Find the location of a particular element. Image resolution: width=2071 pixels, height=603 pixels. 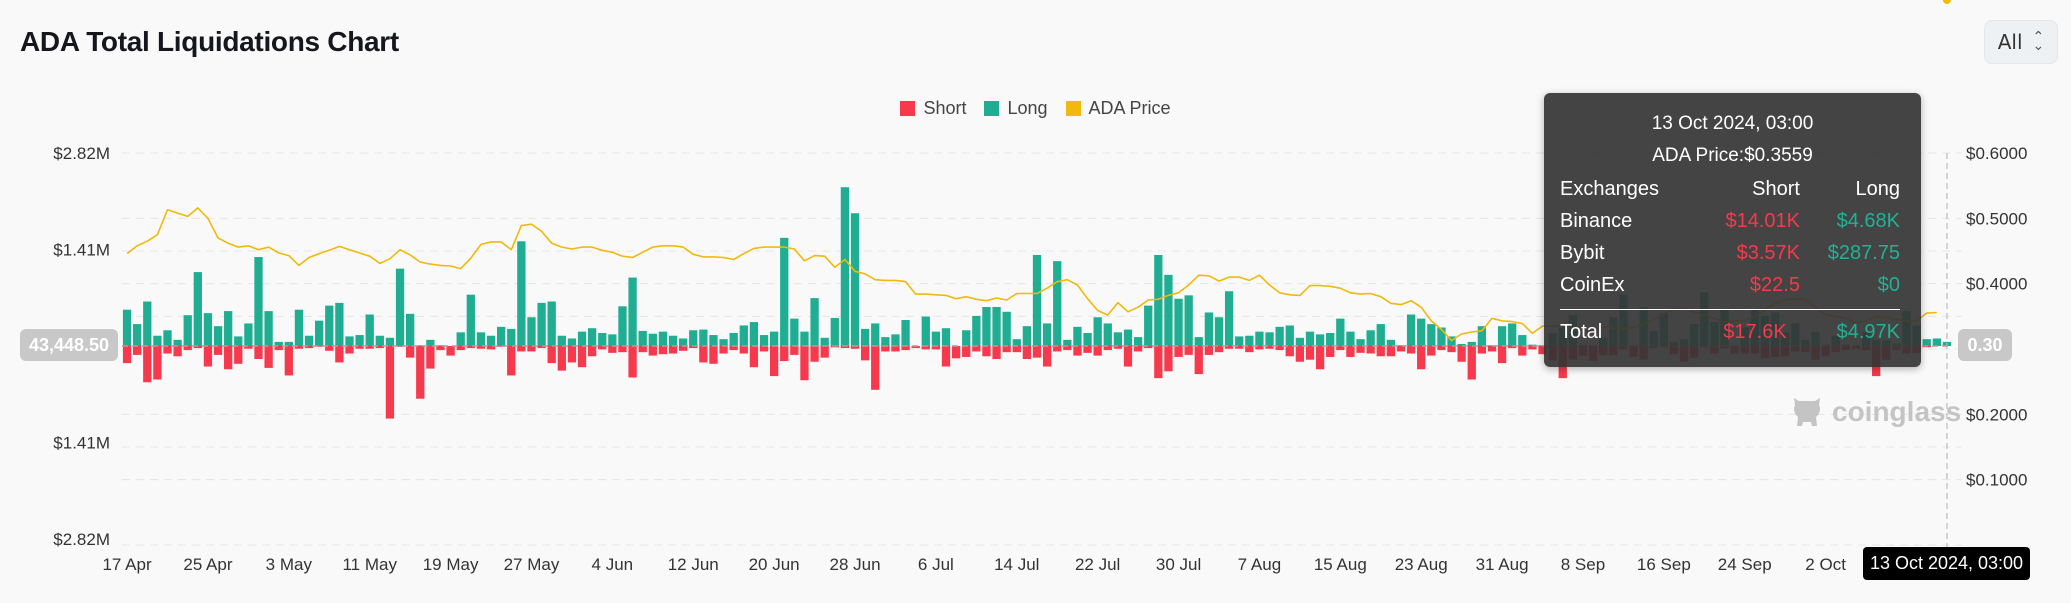

price-point-highlight is located at coordinates (1946, 2).